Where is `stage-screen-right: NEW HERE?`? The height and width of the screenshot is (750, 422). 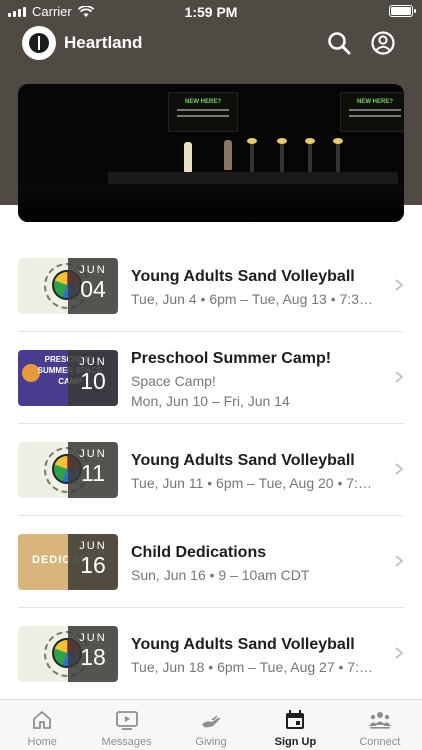
stage-screen-right: NEW HERE? is located at coordinates (372, 112).